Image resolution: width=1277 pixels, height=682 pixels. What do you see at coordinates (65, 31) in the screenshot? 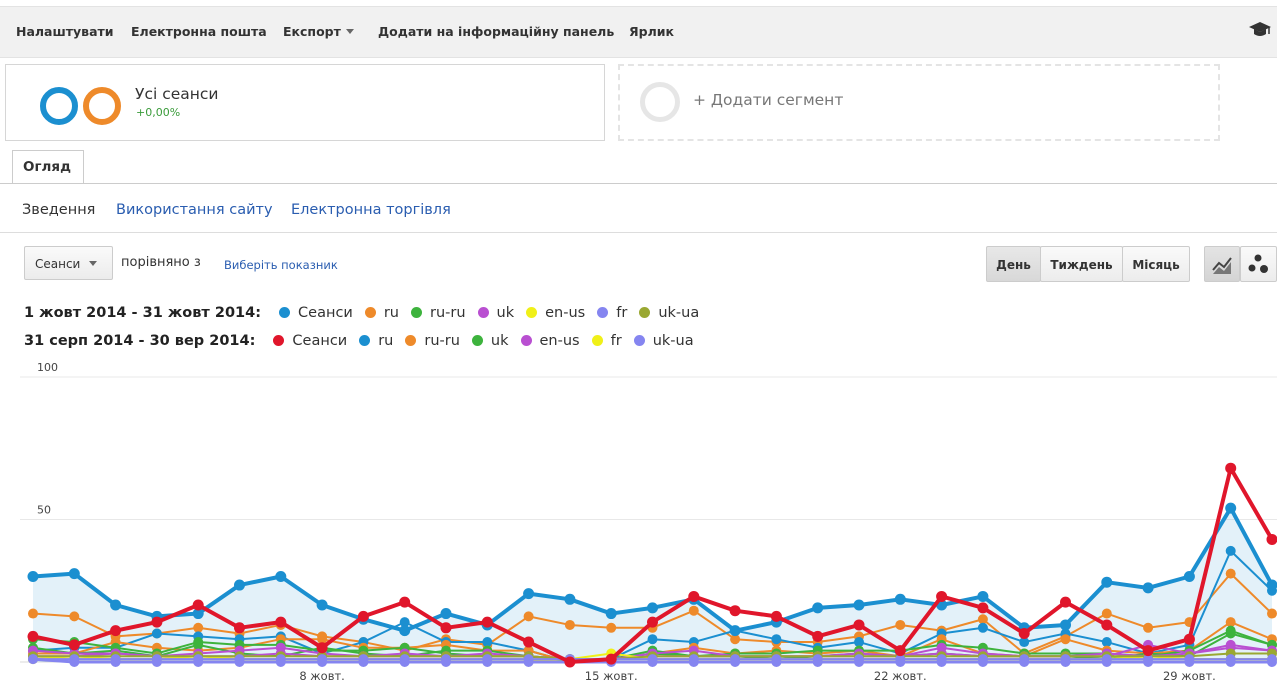
I see `customize-button: Налаштувати` at bounding box center [65, 31].